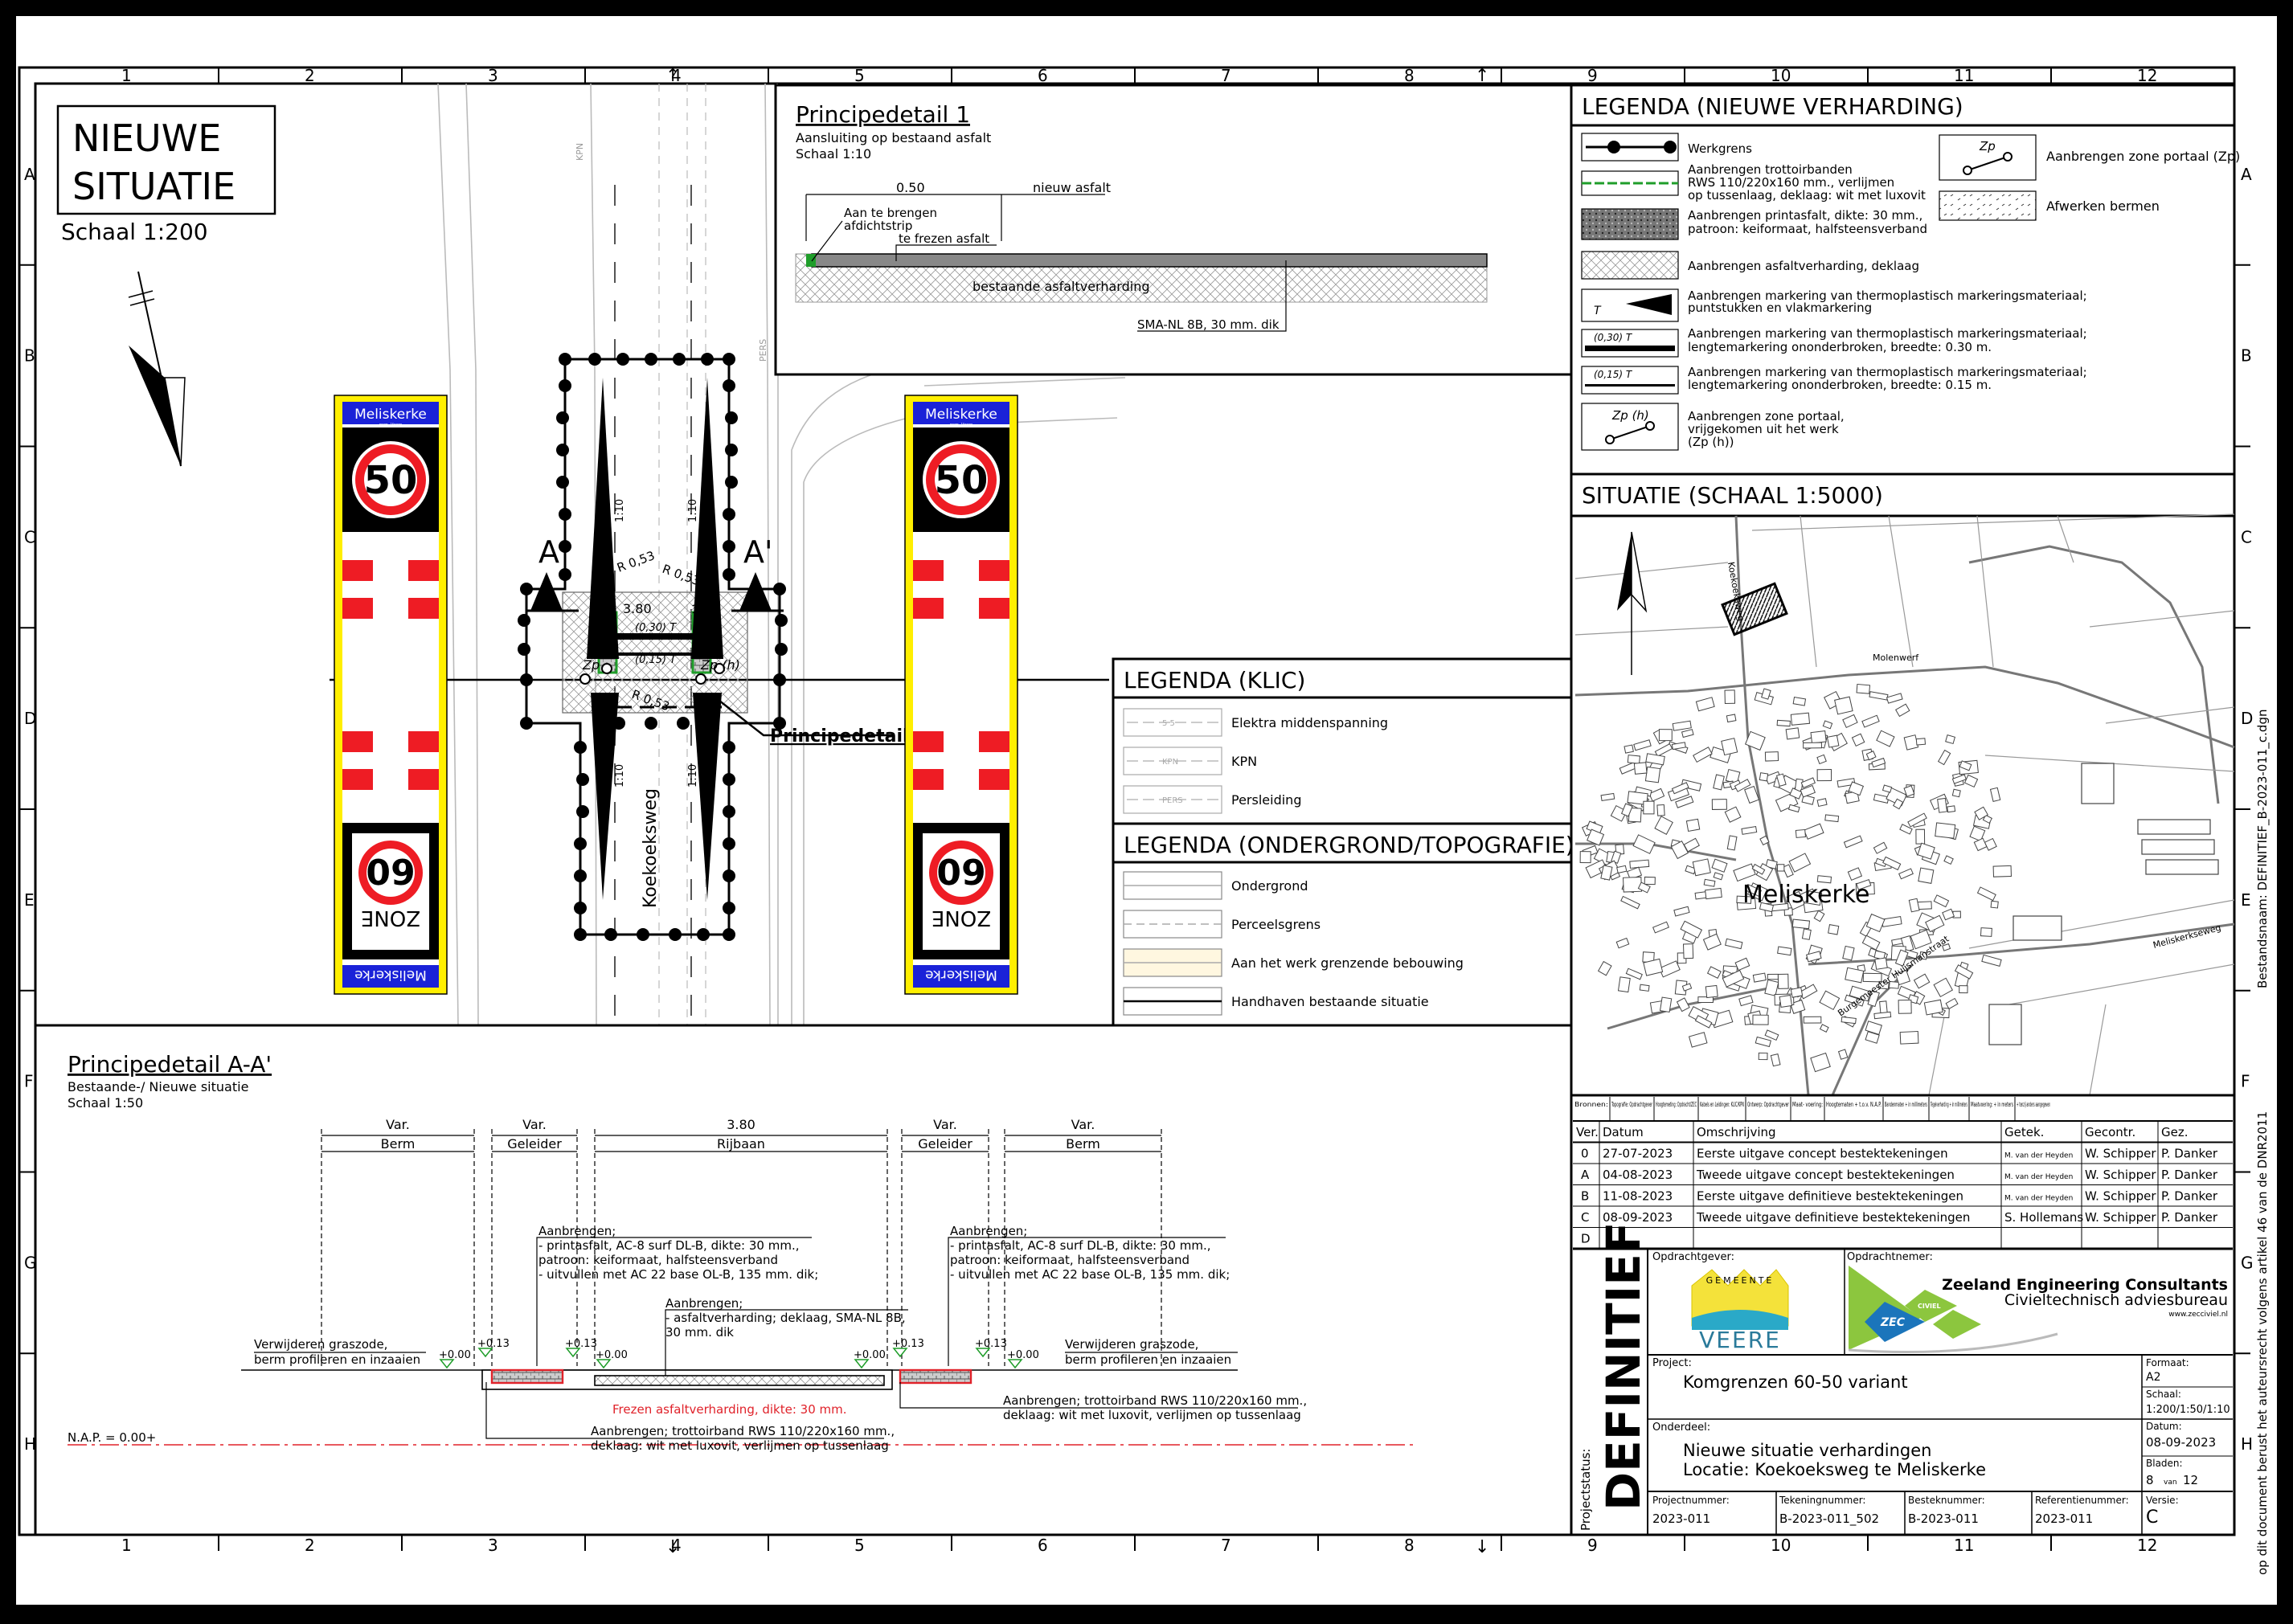  What do you see at coordinates (1988, 146) in the screenshot?
I see `legend-sym-zp: Zp` at bounding box center [1988, 146].